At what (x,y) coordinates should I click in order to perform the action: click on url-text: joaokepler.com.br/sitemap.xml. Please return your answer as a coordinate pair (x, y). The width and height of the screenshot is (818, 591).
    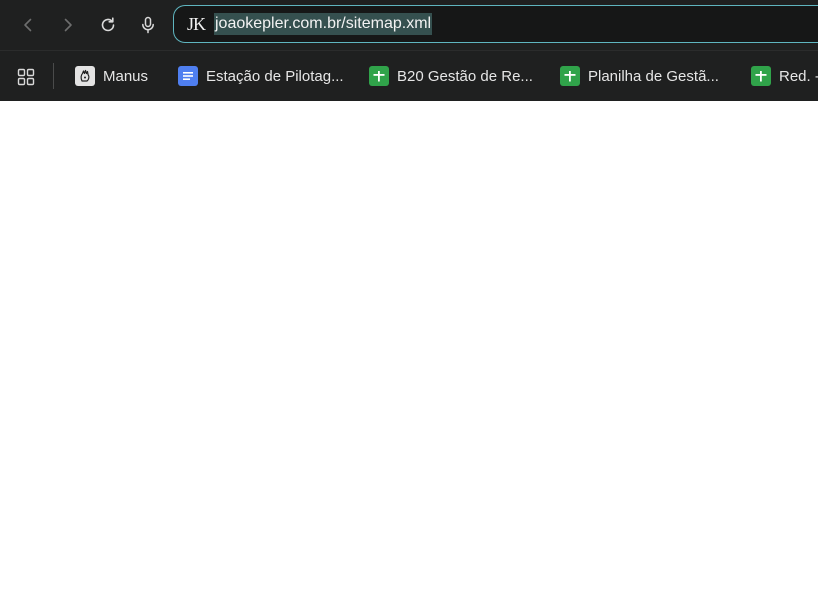
    Looking at the image, I should click on (323, 24).